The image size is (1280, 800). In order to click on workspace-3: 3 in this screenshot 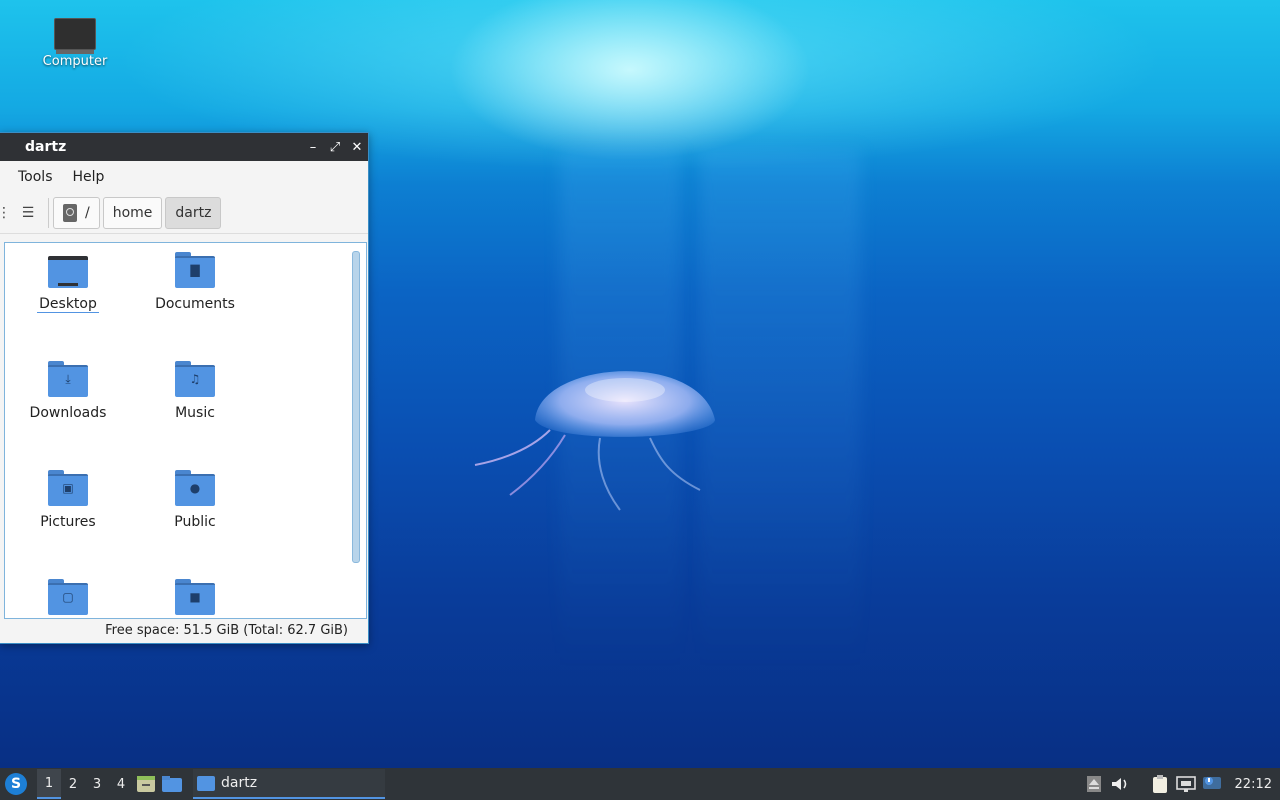, I will do `click(97, 784)`.